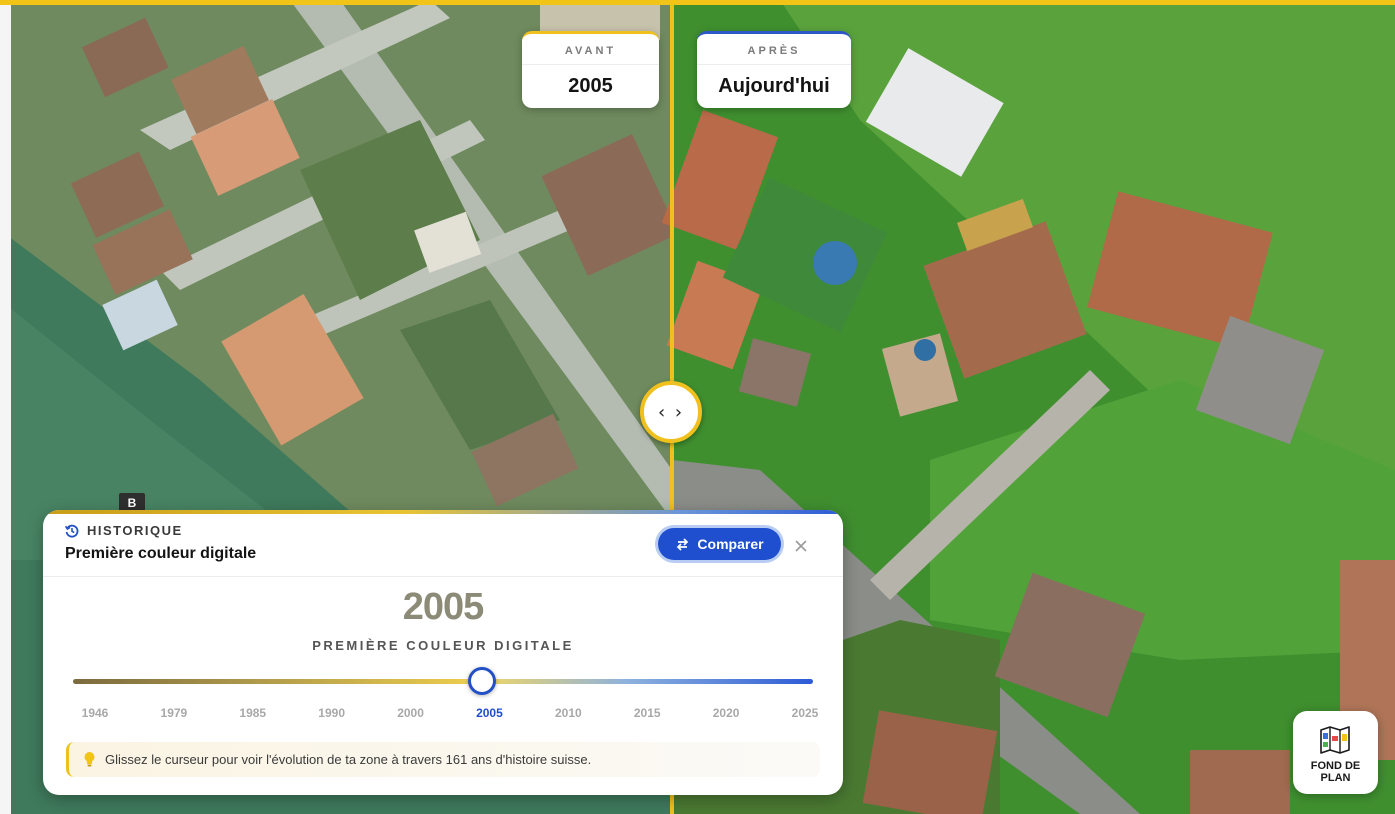 This screenshot has height=814, width=1395. Describe the element at coordinates (590, 49) in the screenshot. I see `before-kicker: AVANT` at that location.